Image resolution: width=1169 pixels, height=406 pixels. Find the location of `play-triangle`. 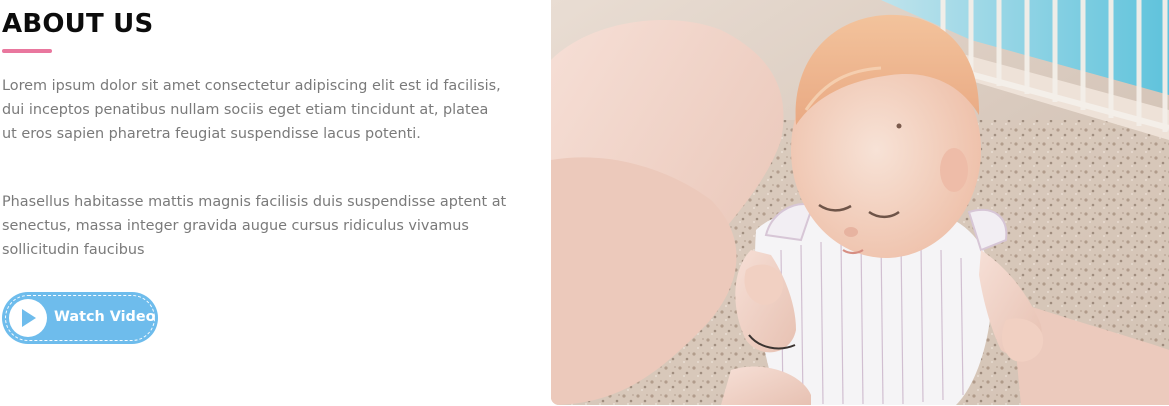

play-triangle is located at coordinates (29, 318).